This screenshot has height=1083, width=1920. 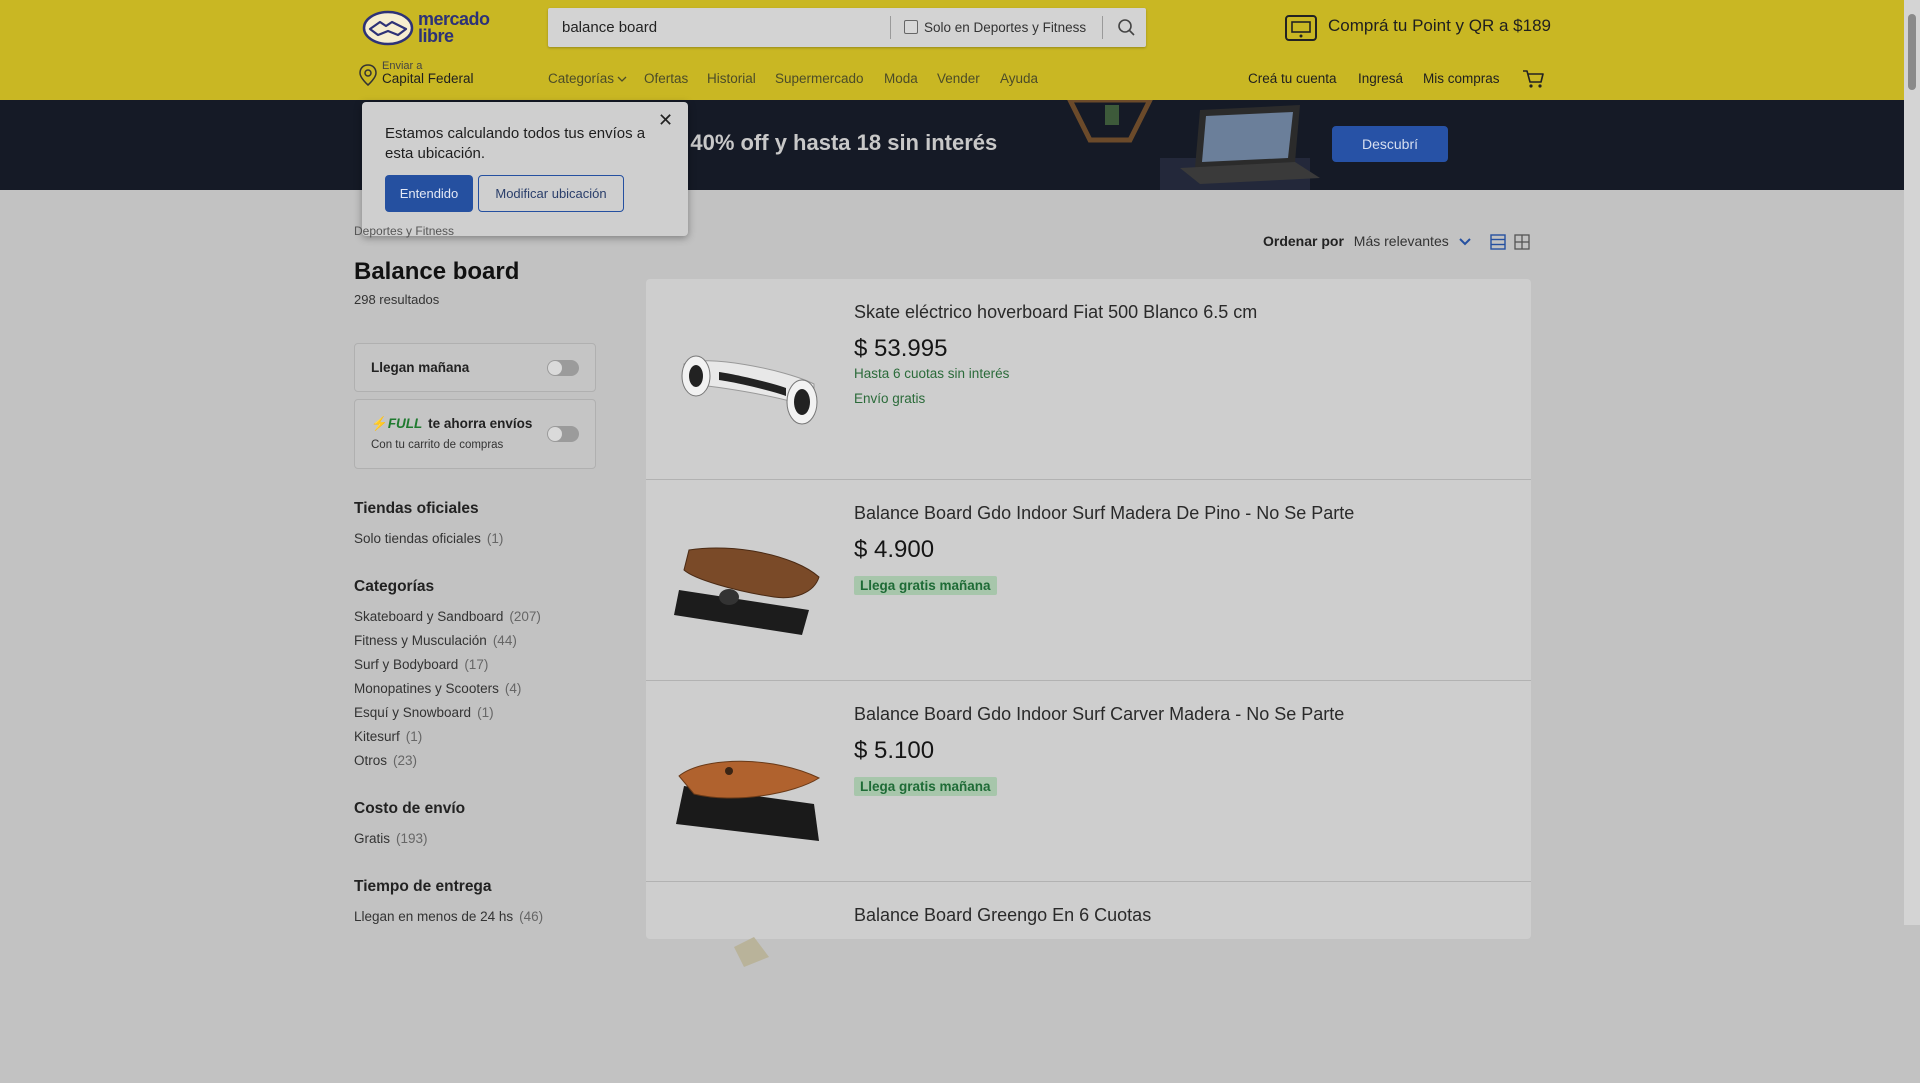 I want to click on item-count: (44), so click(x=504, y=640).